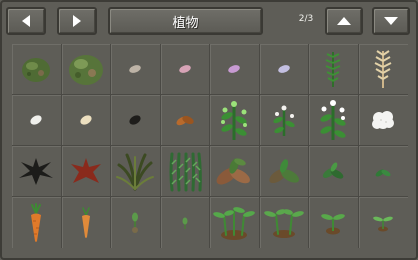 Image resolution: width=418 pixels, height=260 pixels. I want to click on brown-leaf-sprout-icon, so click(233, 171).